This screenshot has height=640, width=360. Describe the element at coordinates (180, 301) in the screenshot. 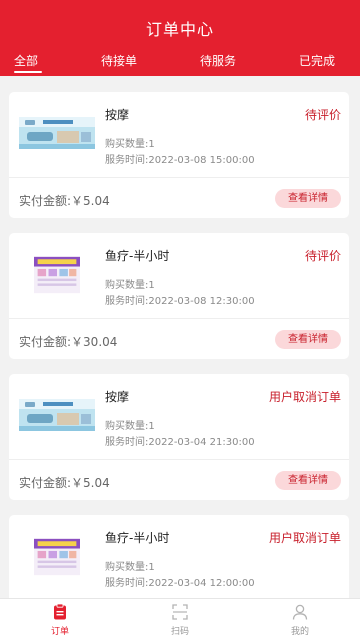

I see `service-time: 服务时间:2022-03-08 12:30:00` at that location.